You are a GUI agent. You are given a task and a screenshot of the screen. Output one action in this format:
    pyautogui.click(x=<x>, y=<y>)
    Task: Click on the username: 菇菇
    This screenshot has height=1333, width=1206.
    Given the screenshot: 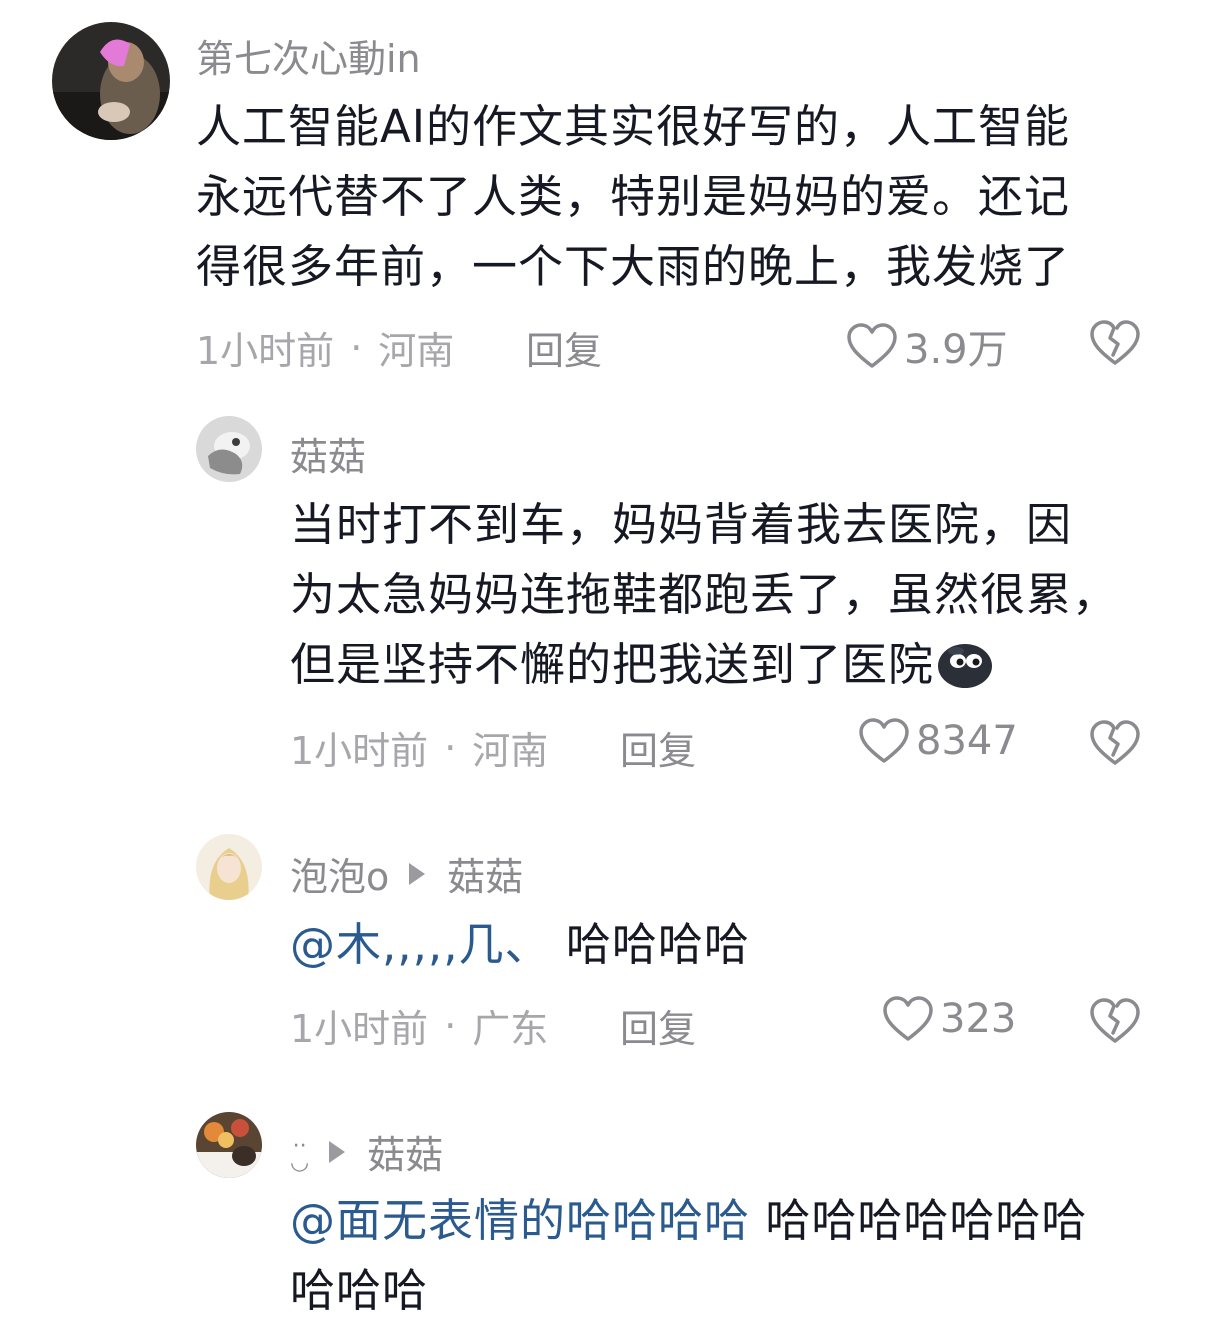 What is the action you would take?
    pyautogui.click(x=328, y=453)
    